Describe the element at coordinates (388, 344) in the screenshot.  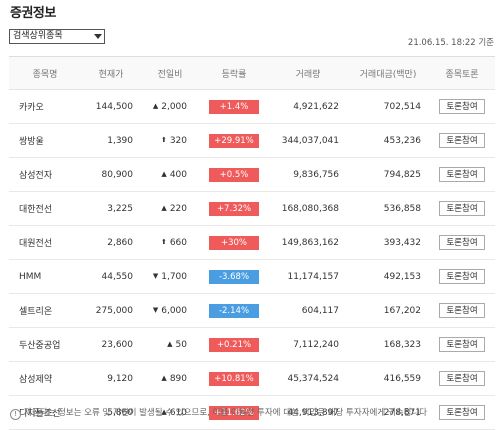
I see `trade-amount: 168,323` at that location.